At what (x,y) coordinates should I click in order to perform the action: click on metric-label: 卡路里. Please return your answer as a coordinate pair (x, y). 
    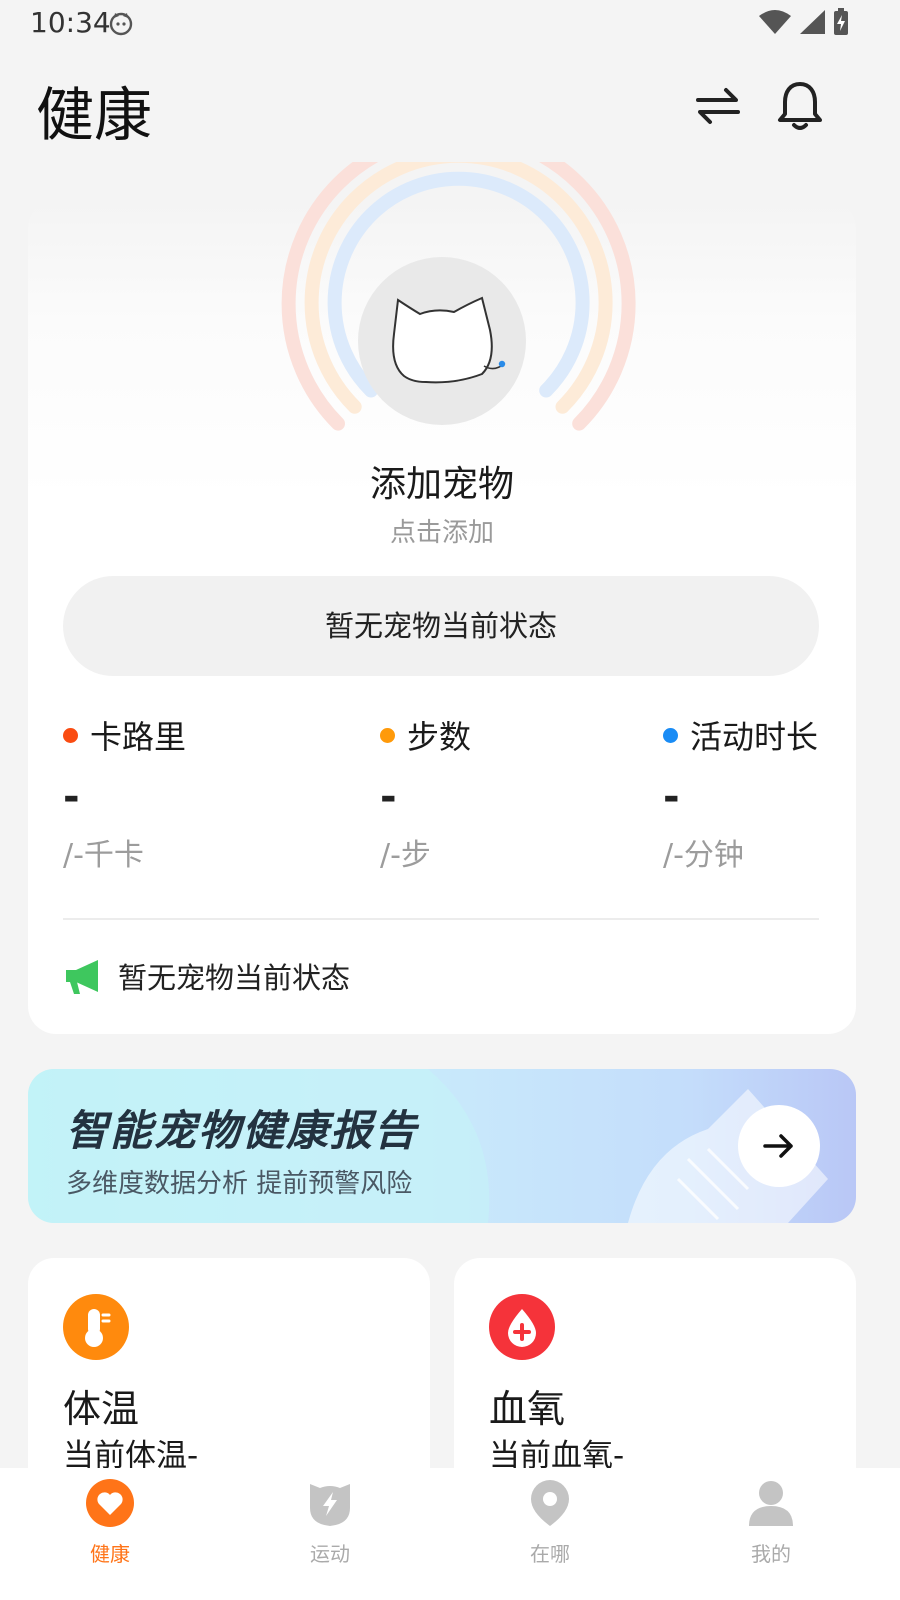
    Looking at the image, I should click on (138, 737).